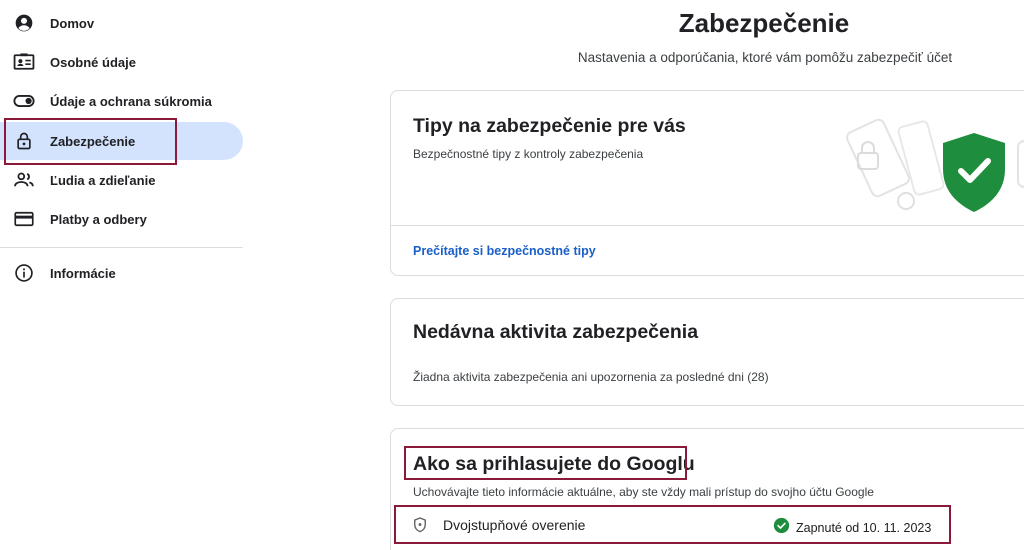 The height and width of the screenshot is (550, 1024). I want to click on sidebar-item-about: Informácie, so click(121, 273).